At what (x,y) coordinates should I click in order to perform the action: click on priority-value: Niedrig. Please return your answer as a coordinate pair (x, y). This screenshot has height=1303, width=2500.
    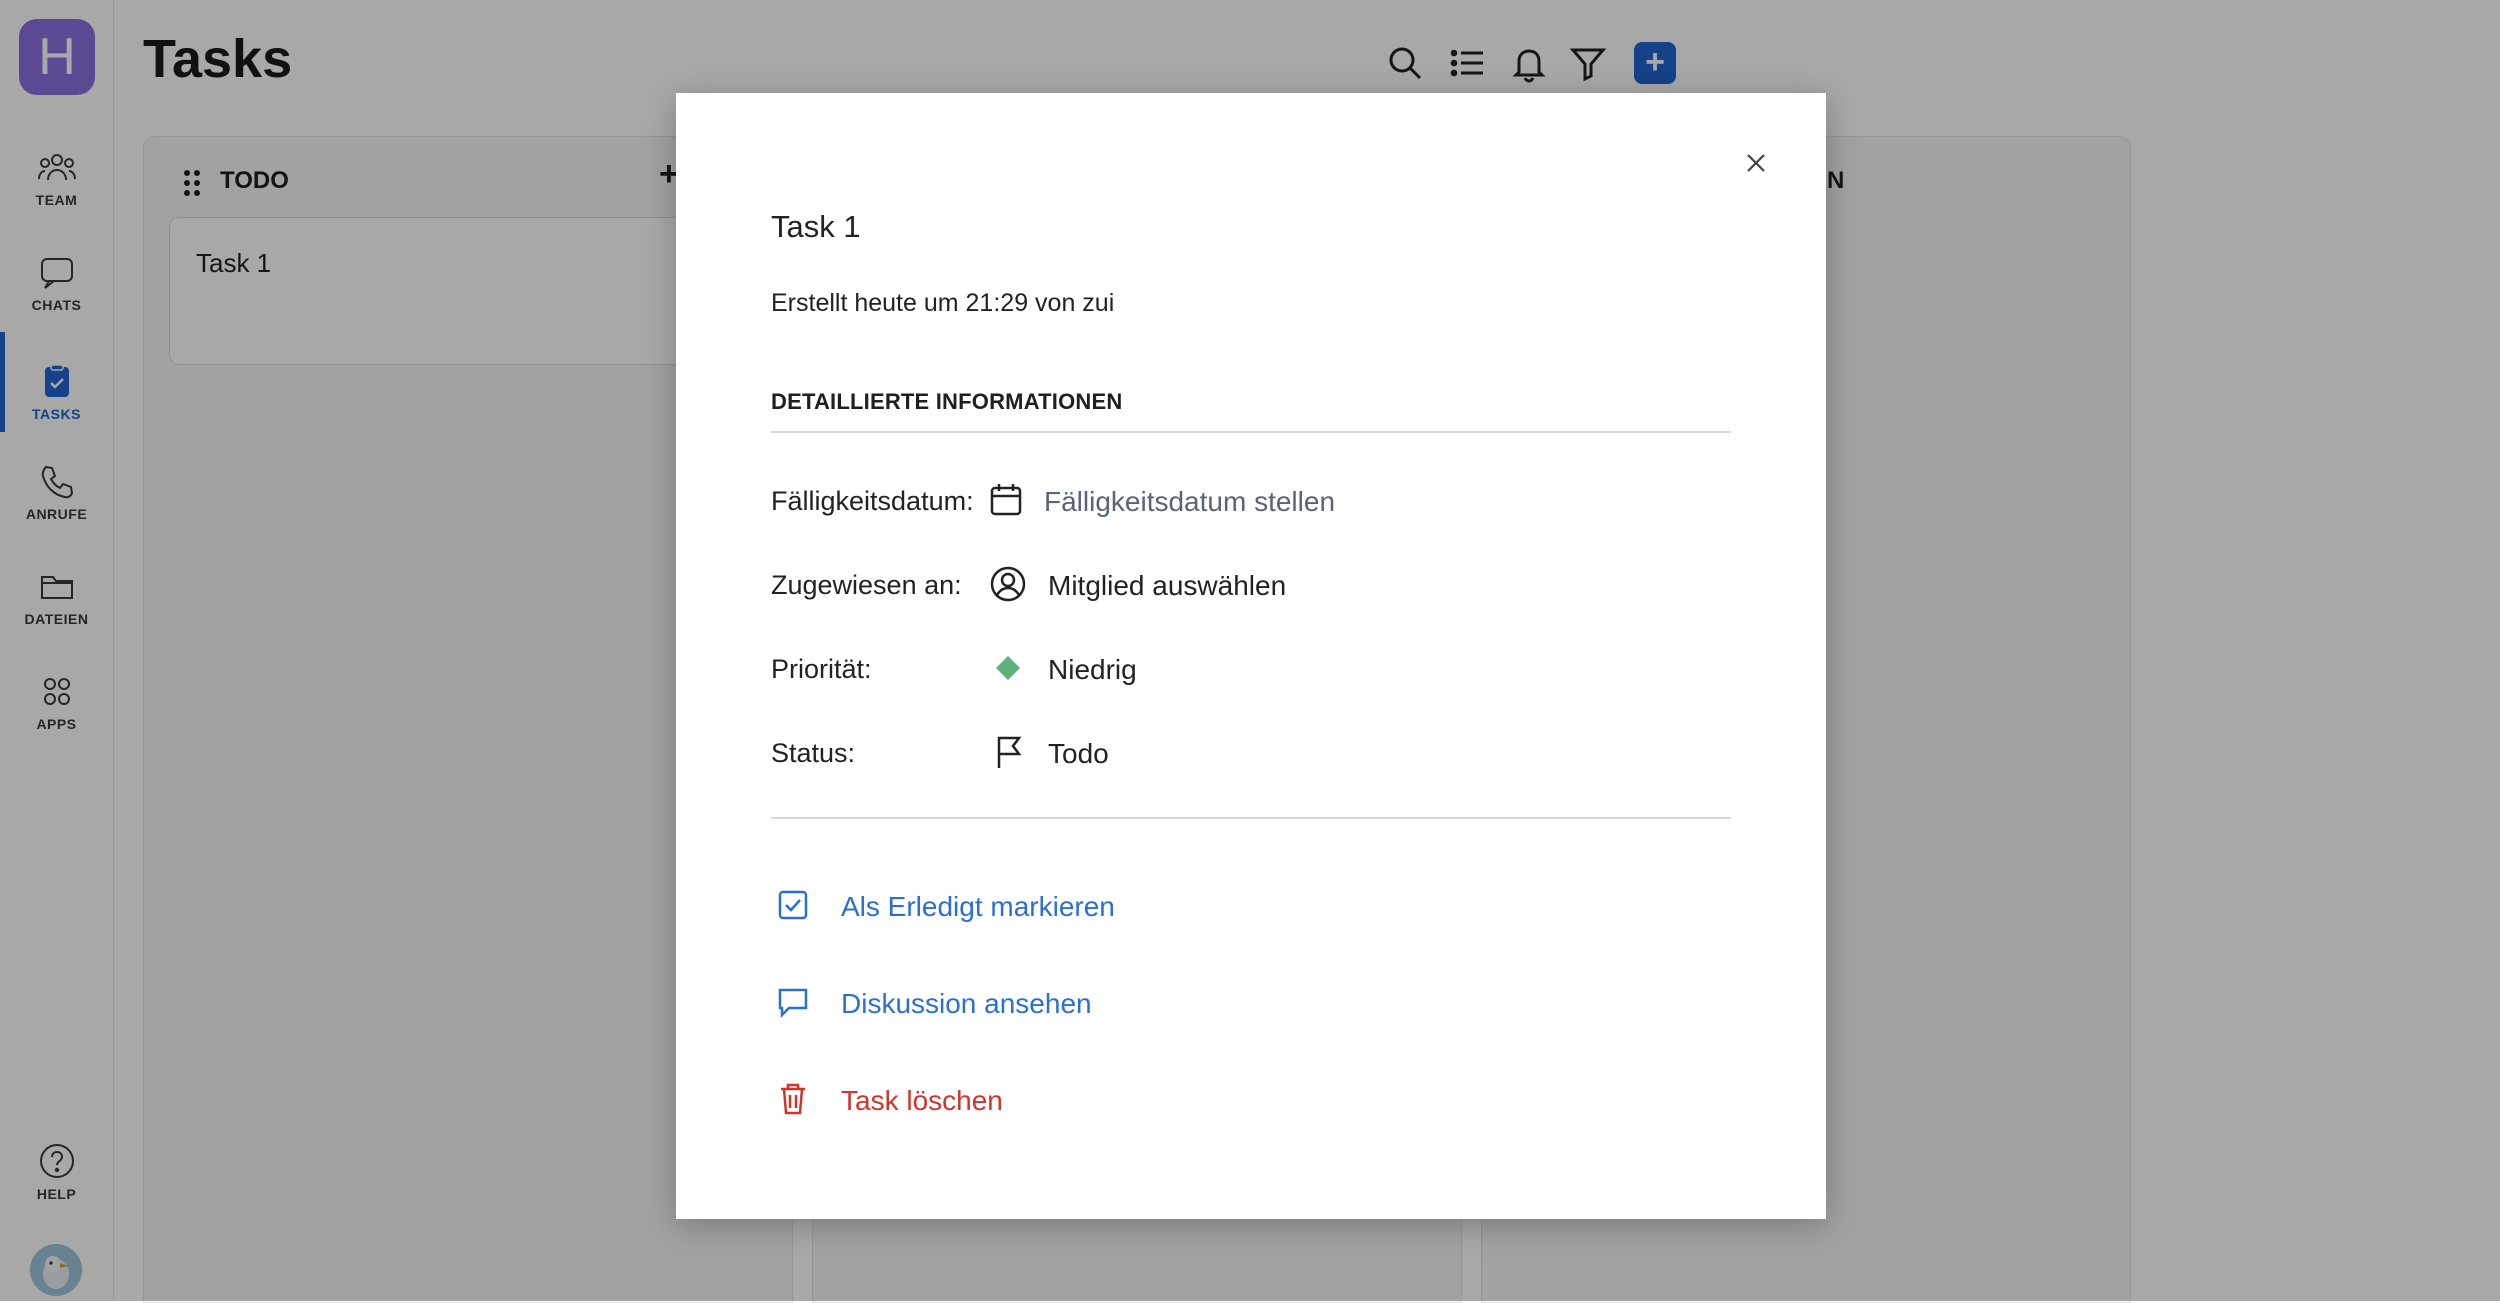
    Looking at the image, I should click on (1092, 670).